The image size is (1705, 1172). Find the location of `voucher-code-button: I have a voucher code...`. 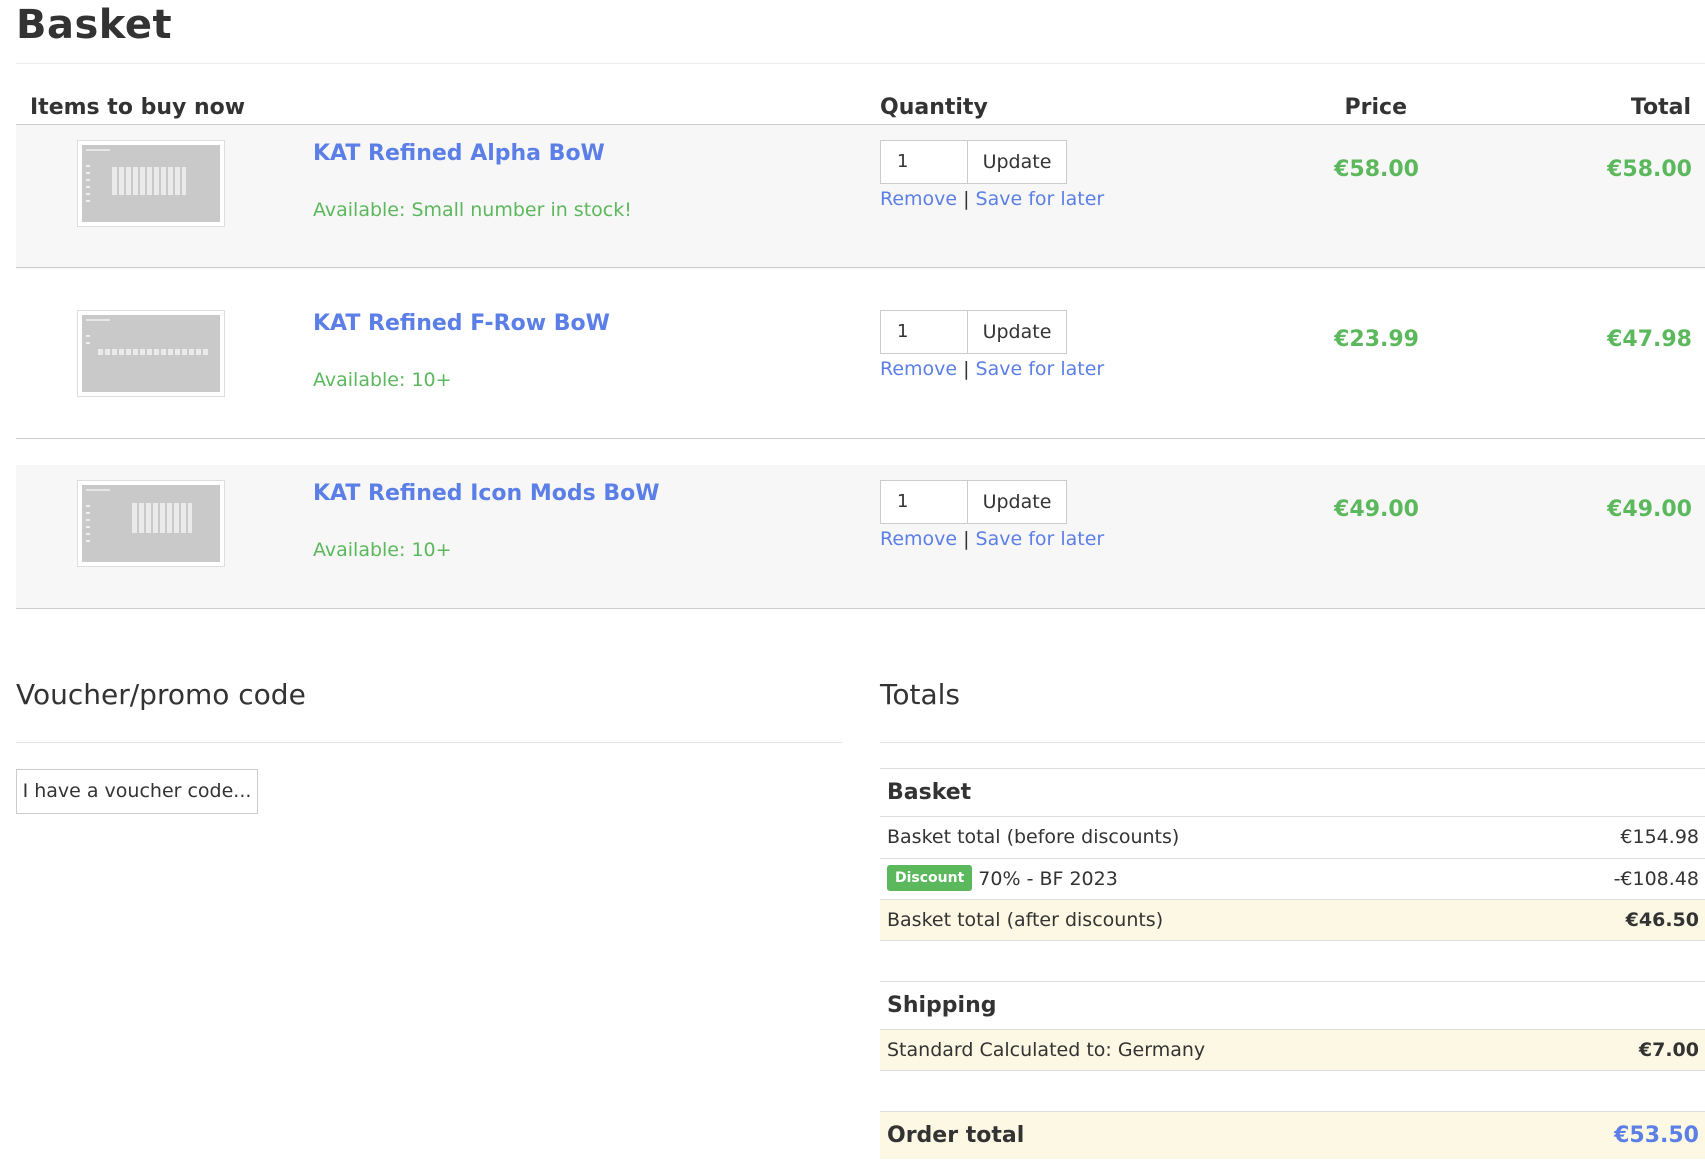

voucher-code-button: I have a voucher code... is located at coordinates (137, 791).